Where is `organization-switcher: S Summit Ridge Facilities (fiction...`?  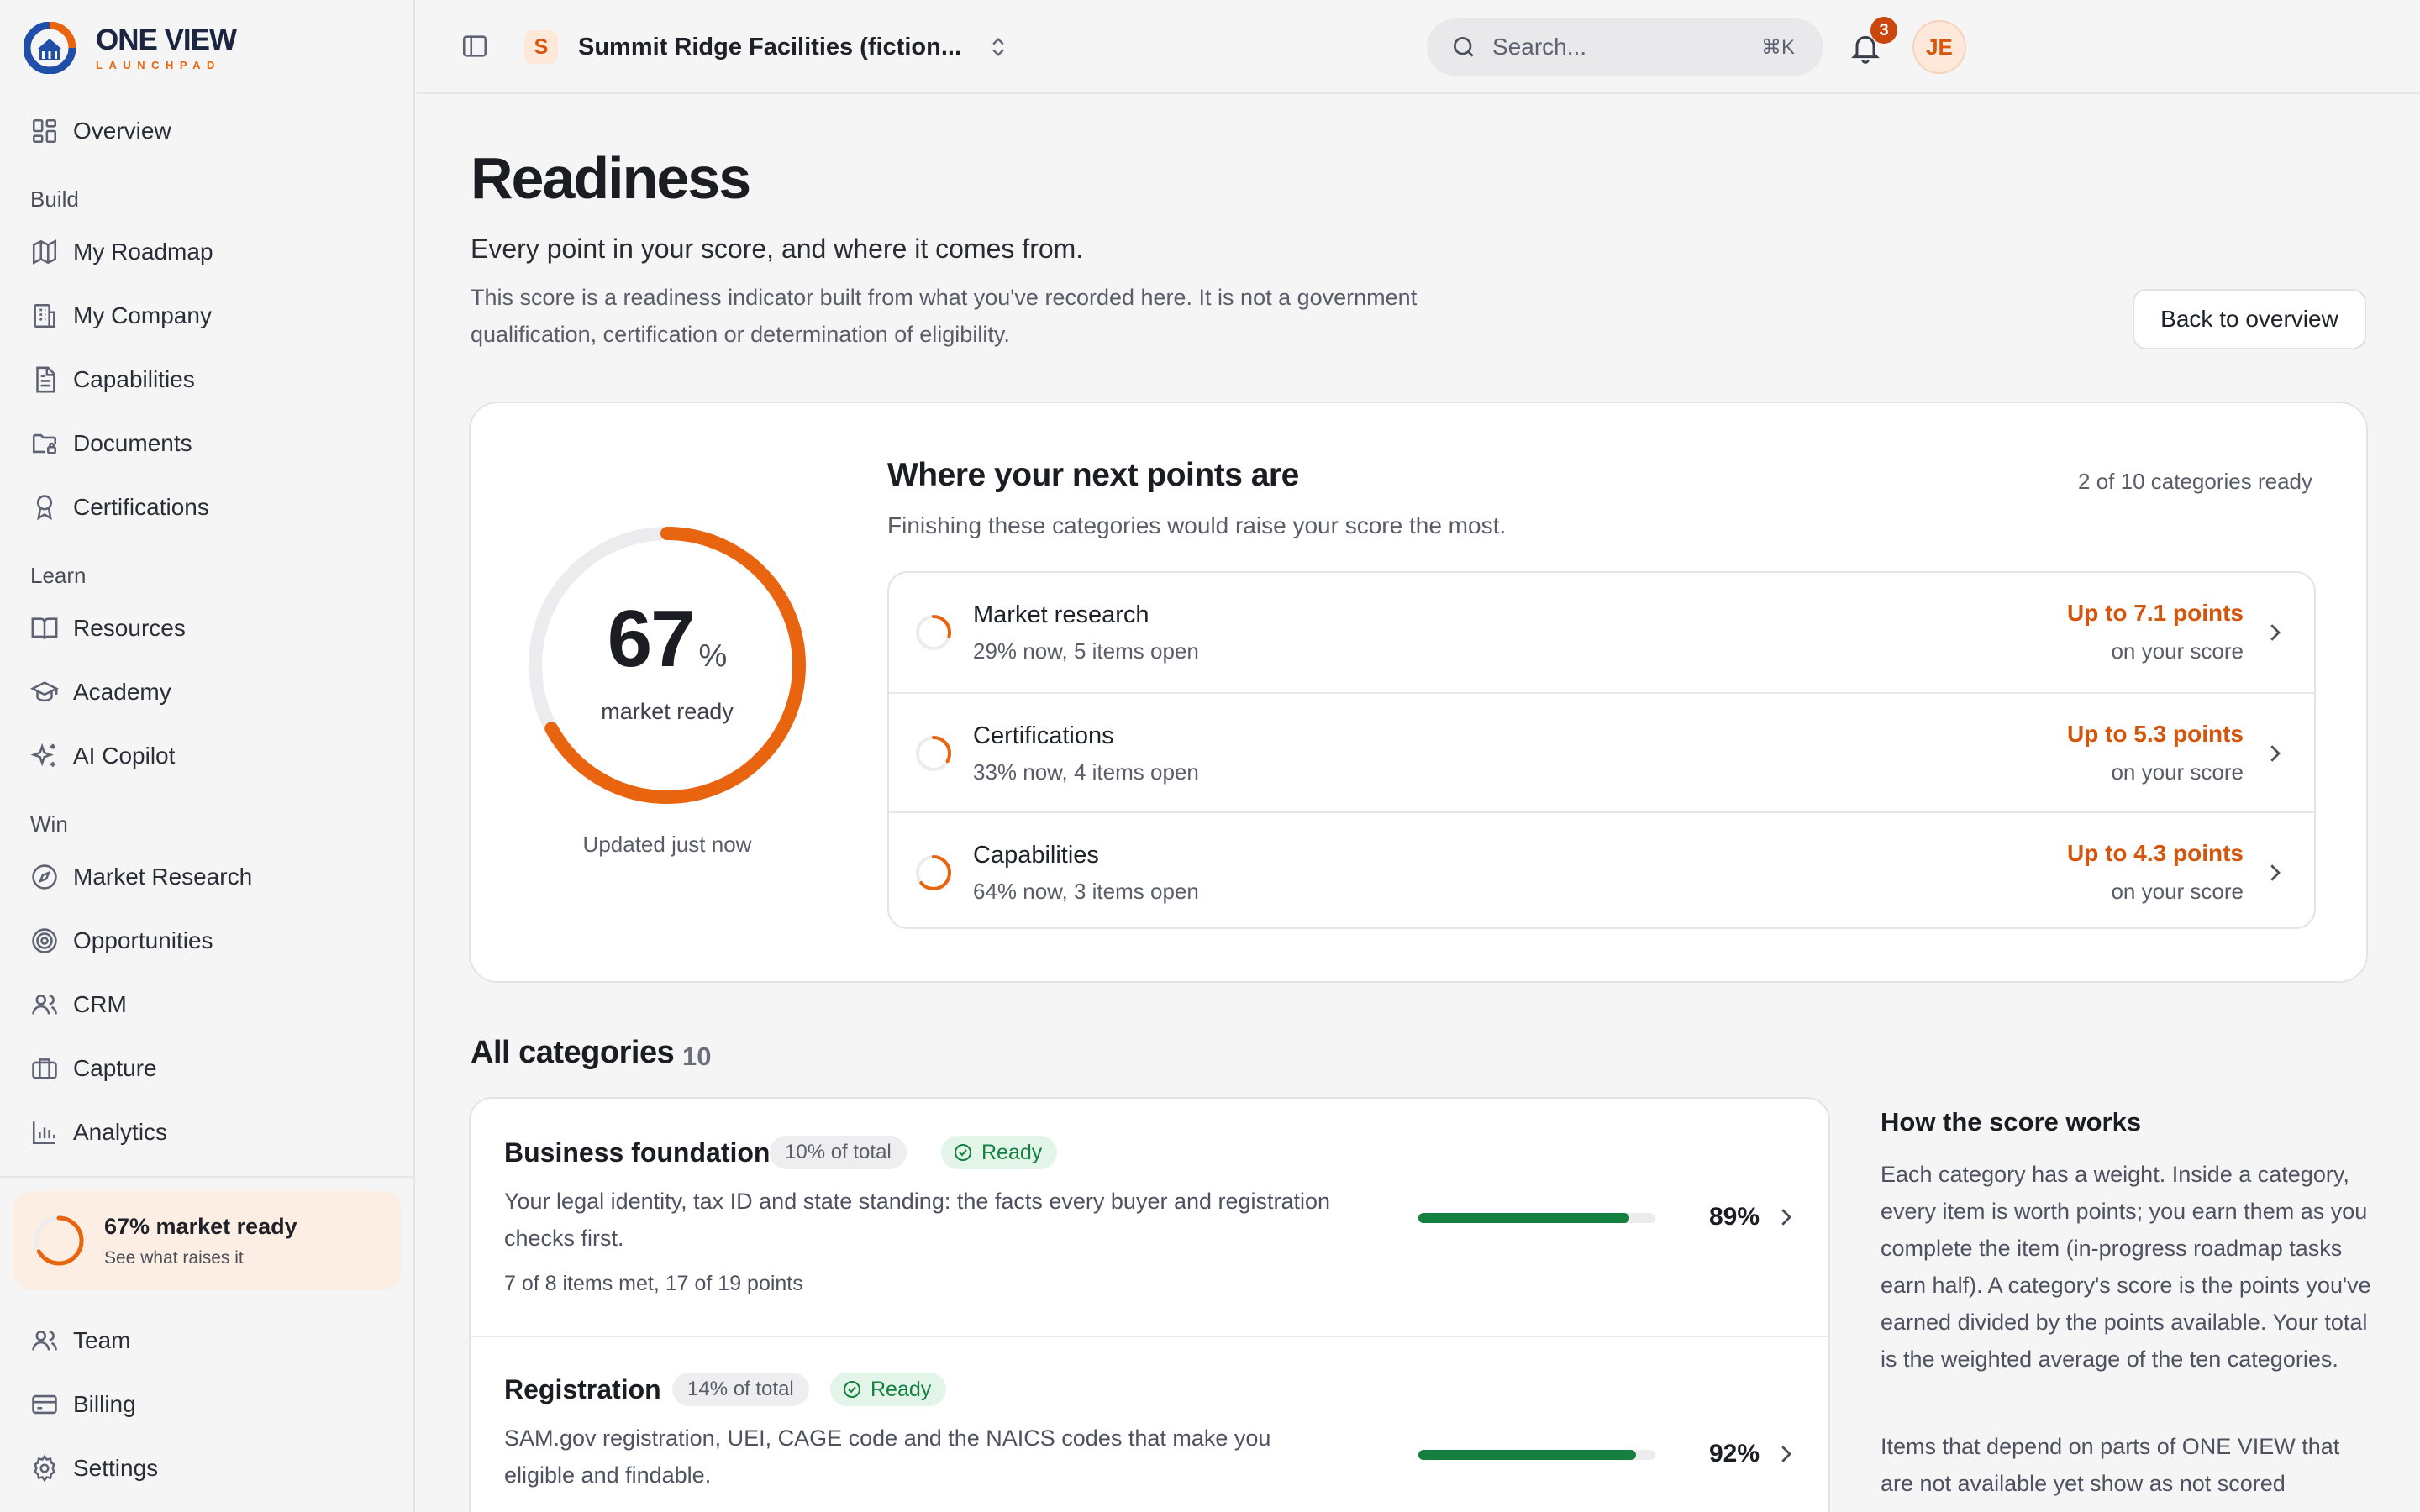
organization-switcher: S Summit Ridge Facilities (fiction... is located at coordinates (767, 47).